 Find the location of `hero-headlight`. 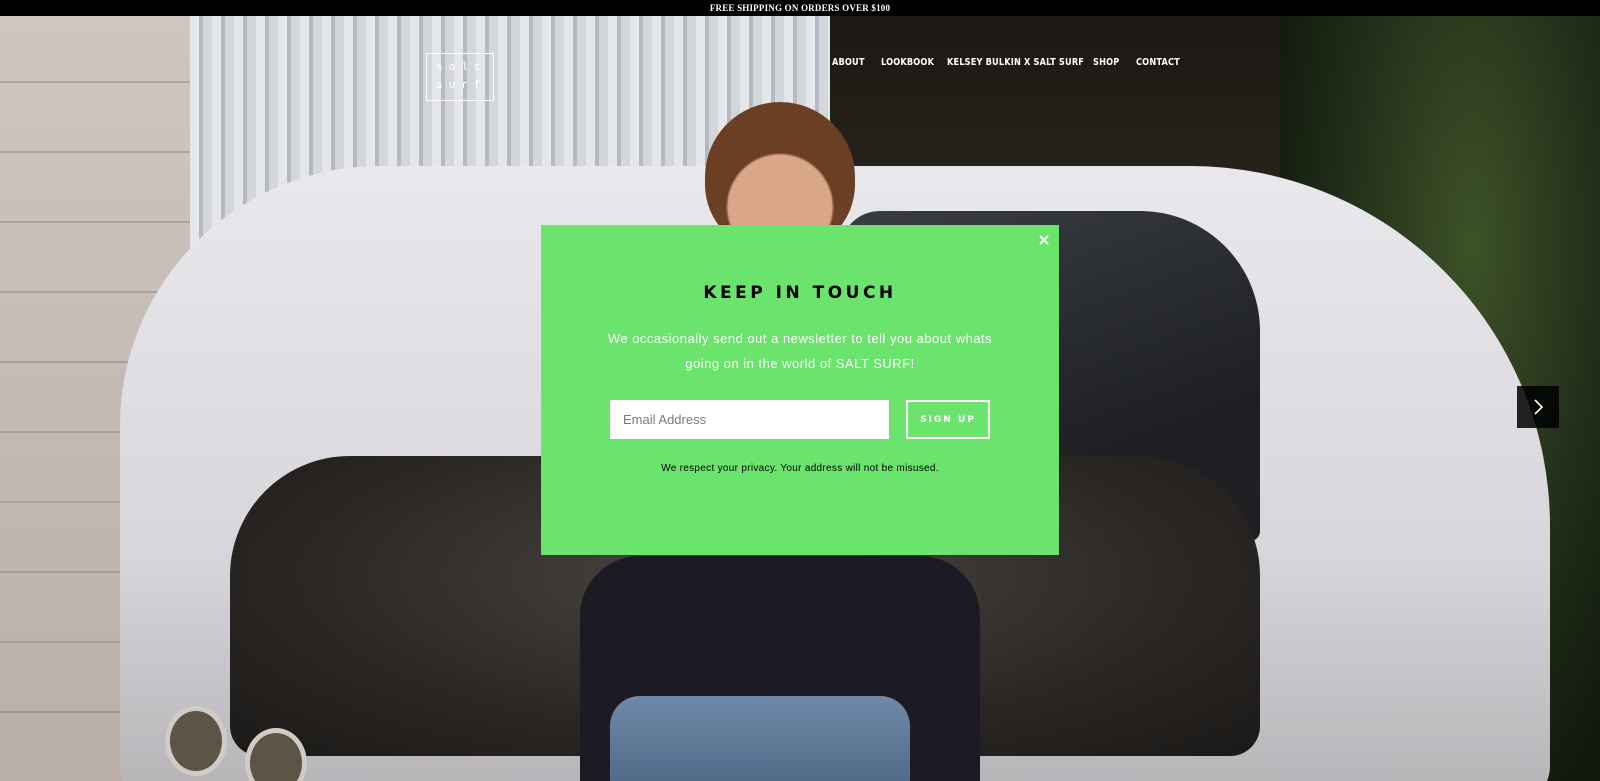

hero-headlight is located at coordinates (196, 741).